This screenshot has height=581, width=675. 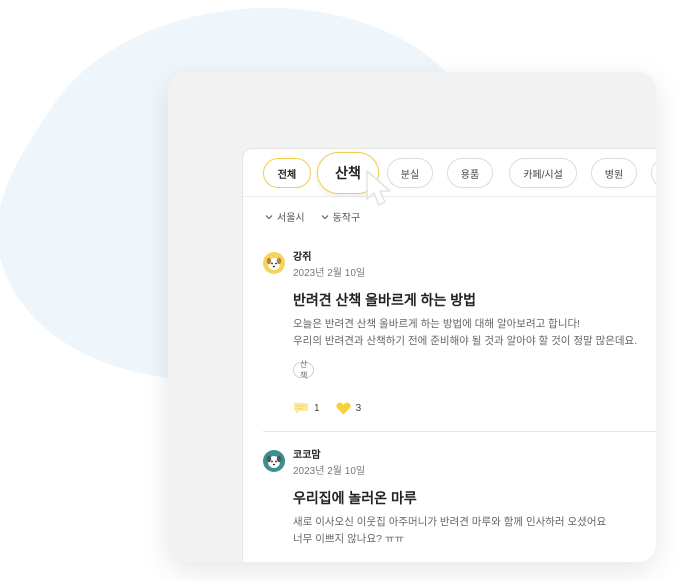 What do you see at coordinates (459, 431) in the screenshot?
I see `post-divider` at bounding box center [459, 431].